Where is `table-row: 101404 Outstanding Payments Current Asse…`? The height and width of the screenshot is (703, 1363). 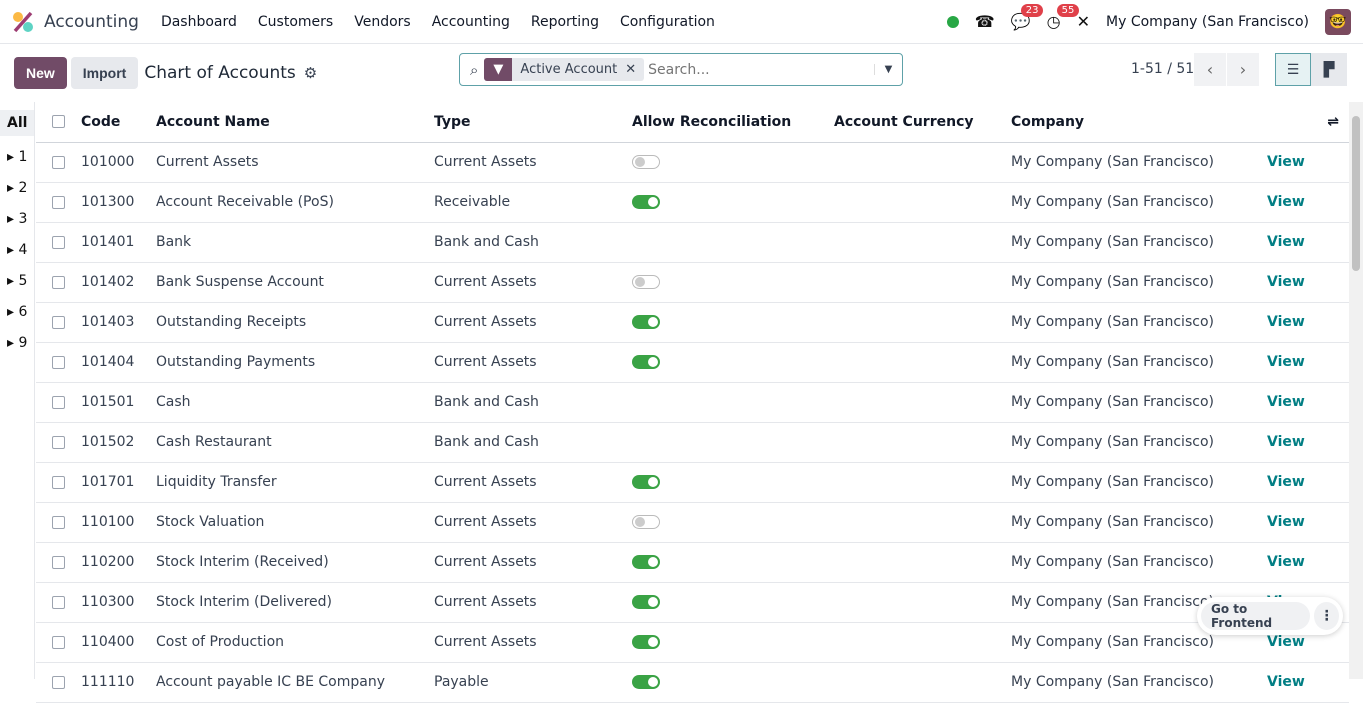
table-row: 101404 Outstanding Payments Current Asse… is located at coordinates (692, 362).